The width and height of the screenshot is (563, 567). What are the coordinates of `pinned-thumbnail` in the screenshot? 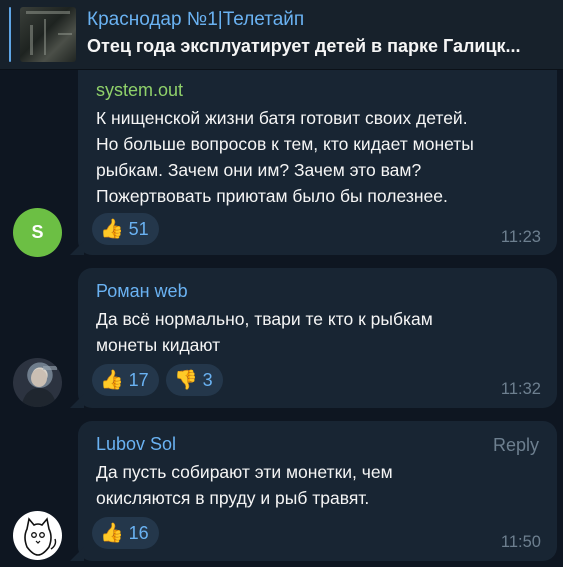 It's located at (48, 34).